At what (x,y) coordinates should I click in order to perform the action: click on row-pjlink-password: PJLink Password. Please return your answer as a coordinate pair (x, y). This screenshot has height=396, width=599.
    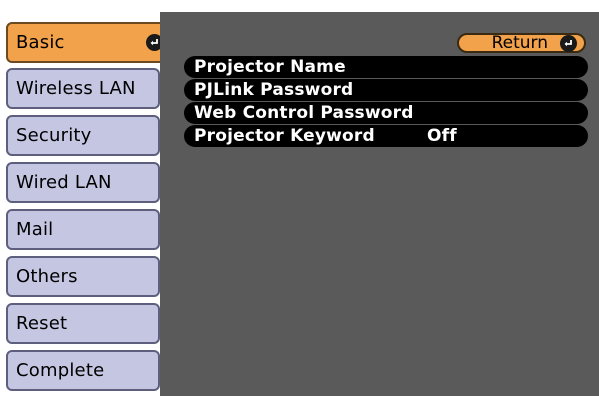
    Looking at the image, I should click on (386, 90).